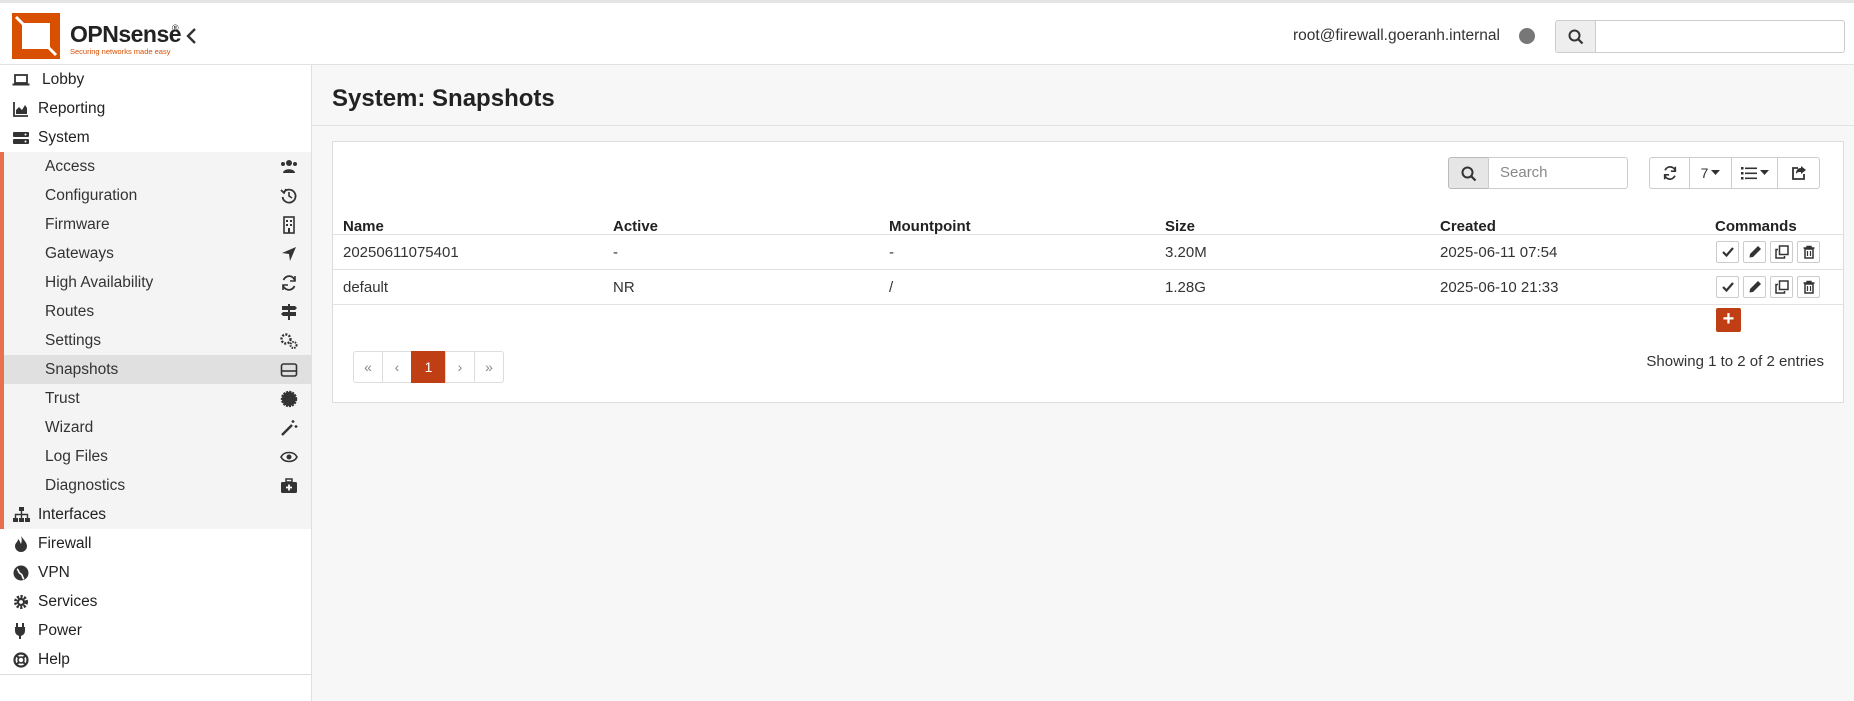  I want to click on column-header-created: Created, so click(1468, 226).